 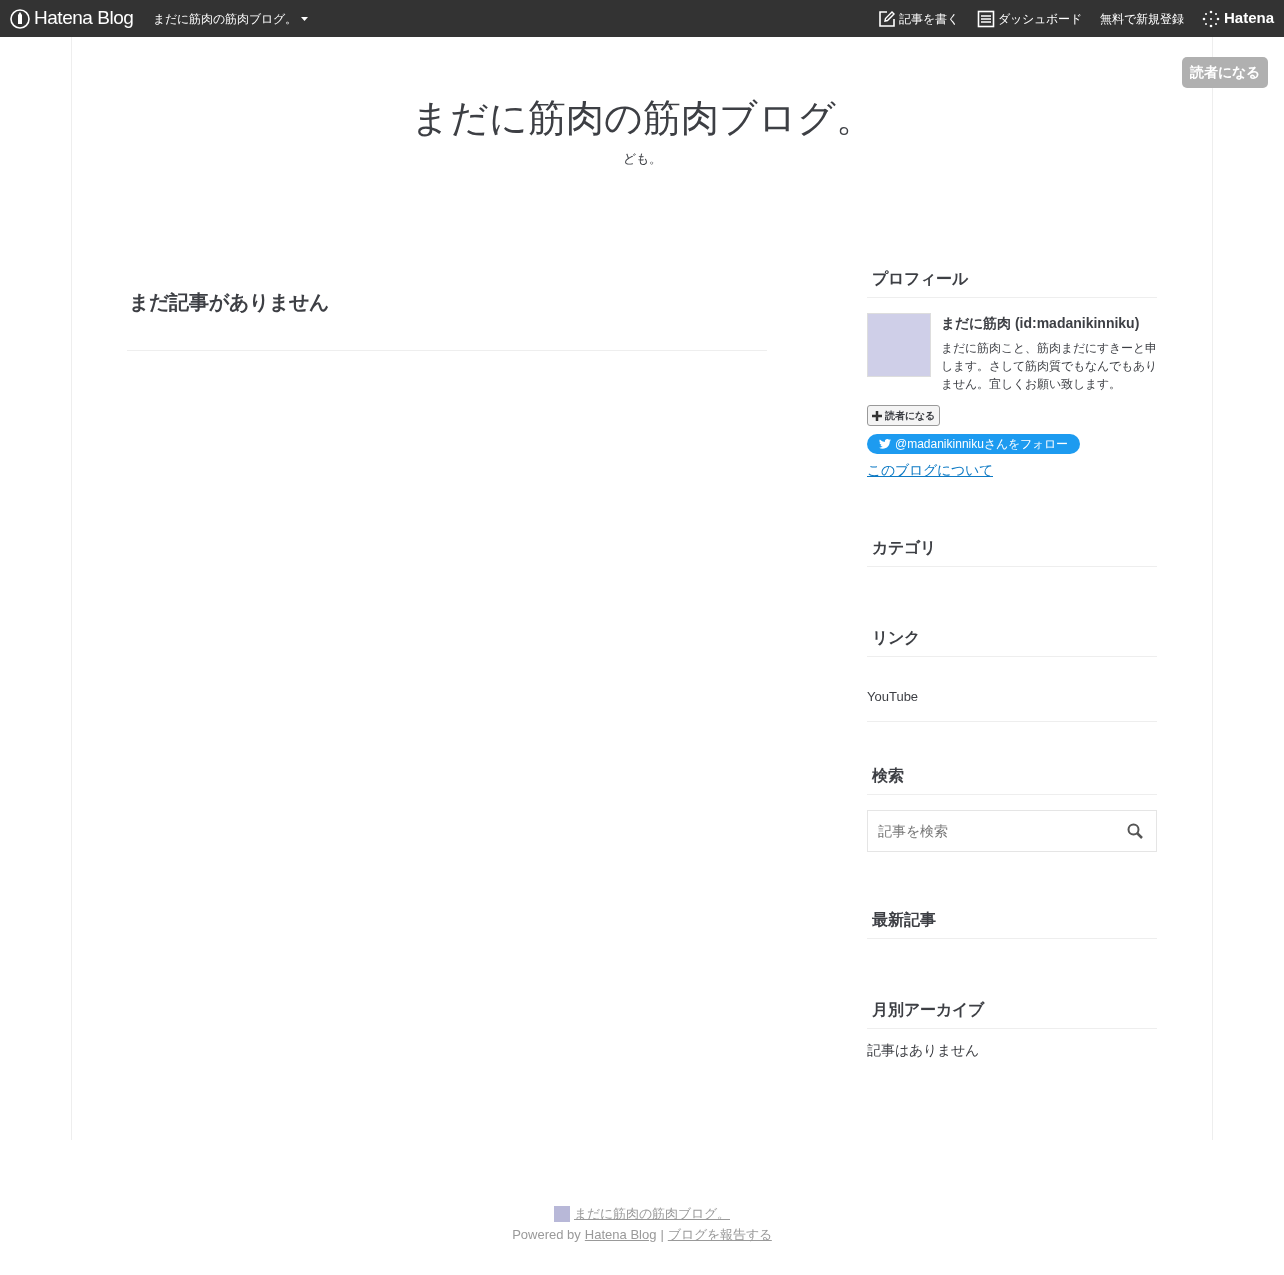 I want to click on signup-link: 無料で新規登録, so click(x=1141, y=18).